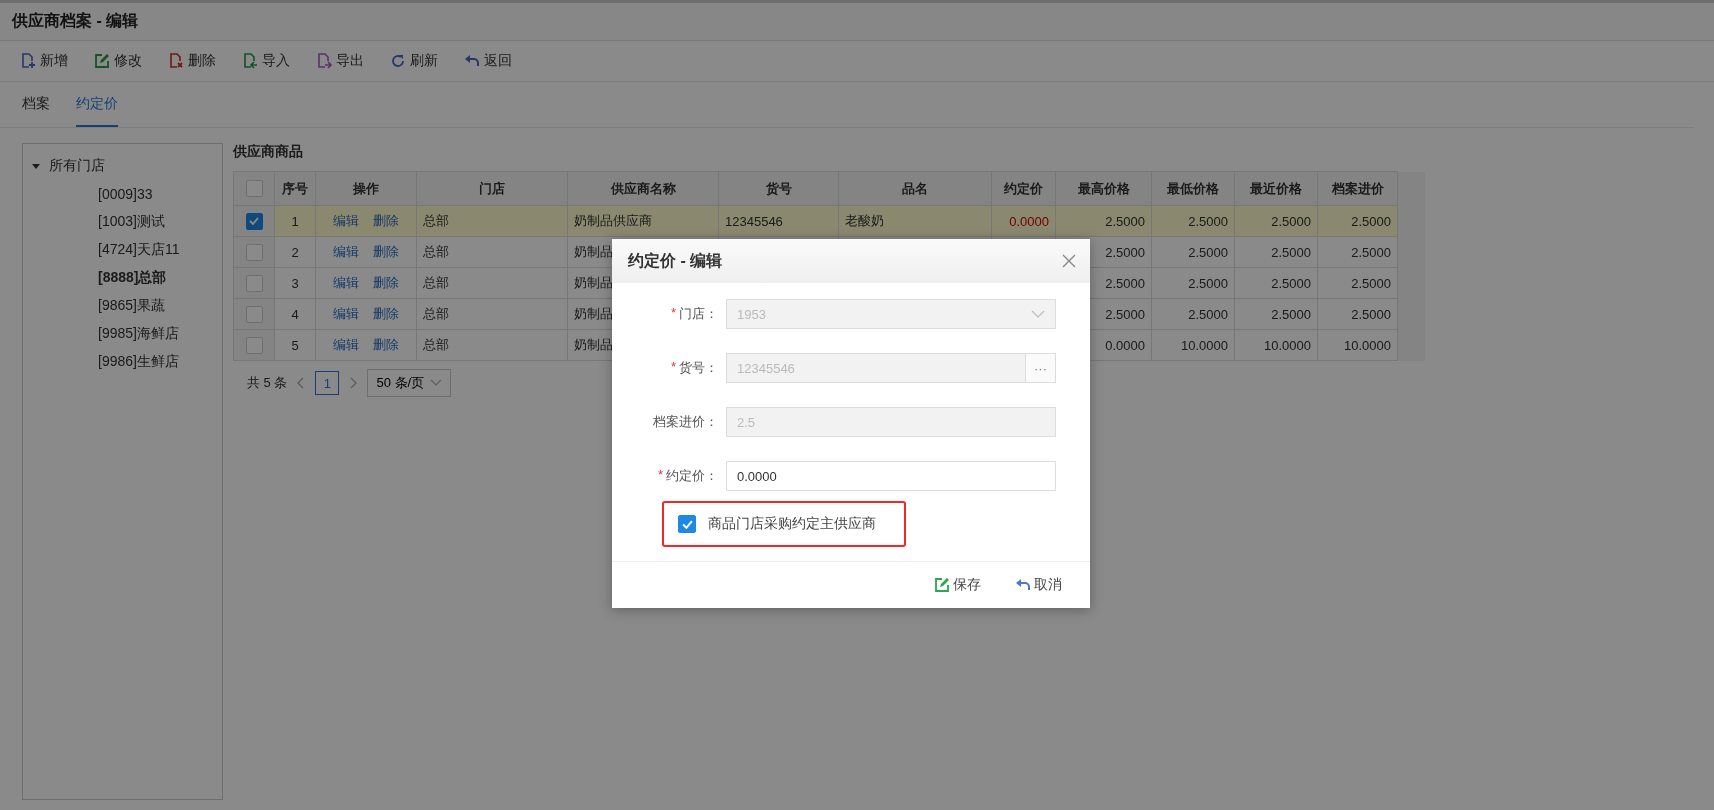 This screenshot has width=1714, height=810. I want to click on tree-item: 所有门店, so click(77, 166).